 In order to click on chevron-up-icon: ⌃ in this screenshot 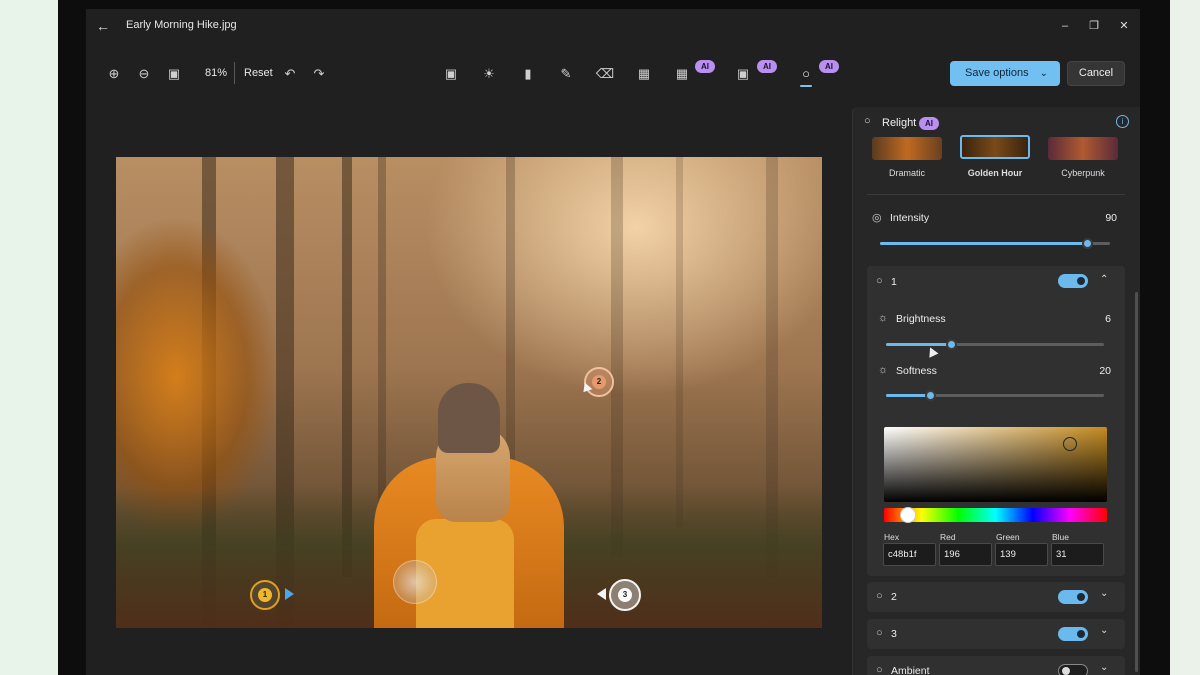, I will do `click(1104, 279)`.